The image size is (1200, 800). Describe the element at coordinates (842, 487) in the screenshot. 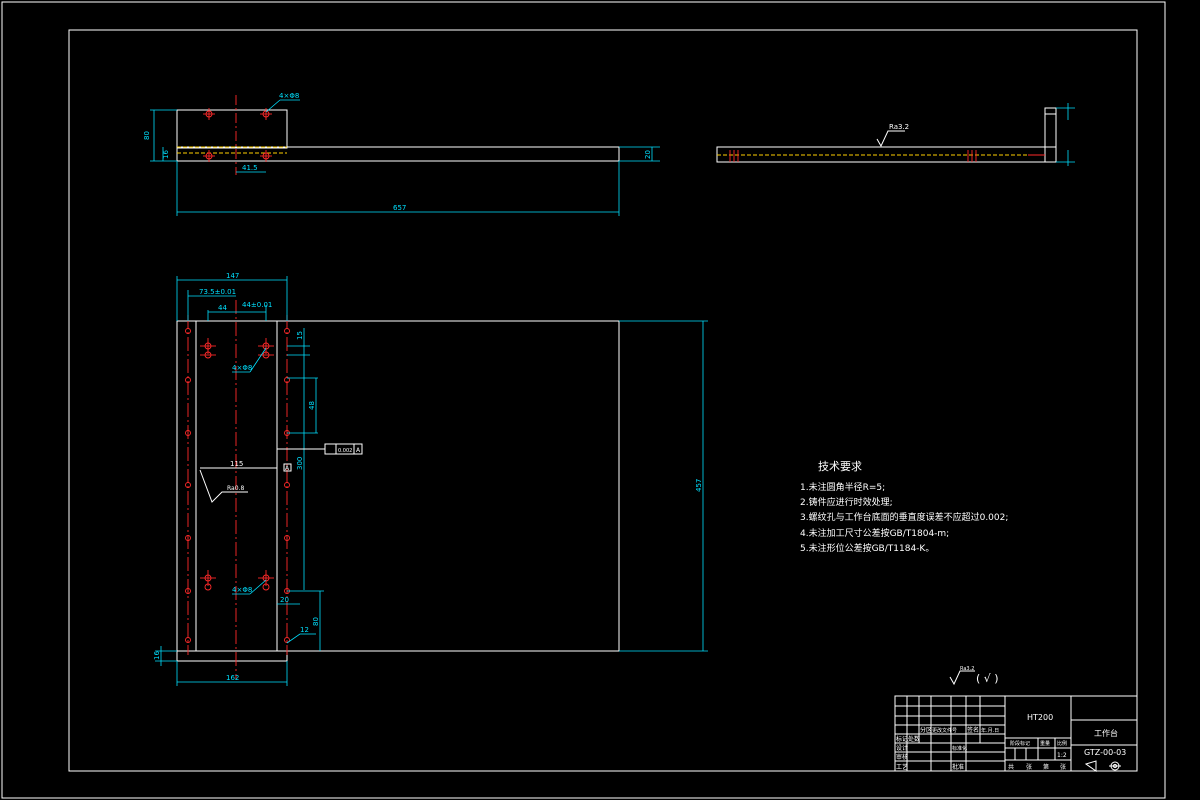

I see `tech-item-1: 1.未注圆角半径R=5;` at that location.